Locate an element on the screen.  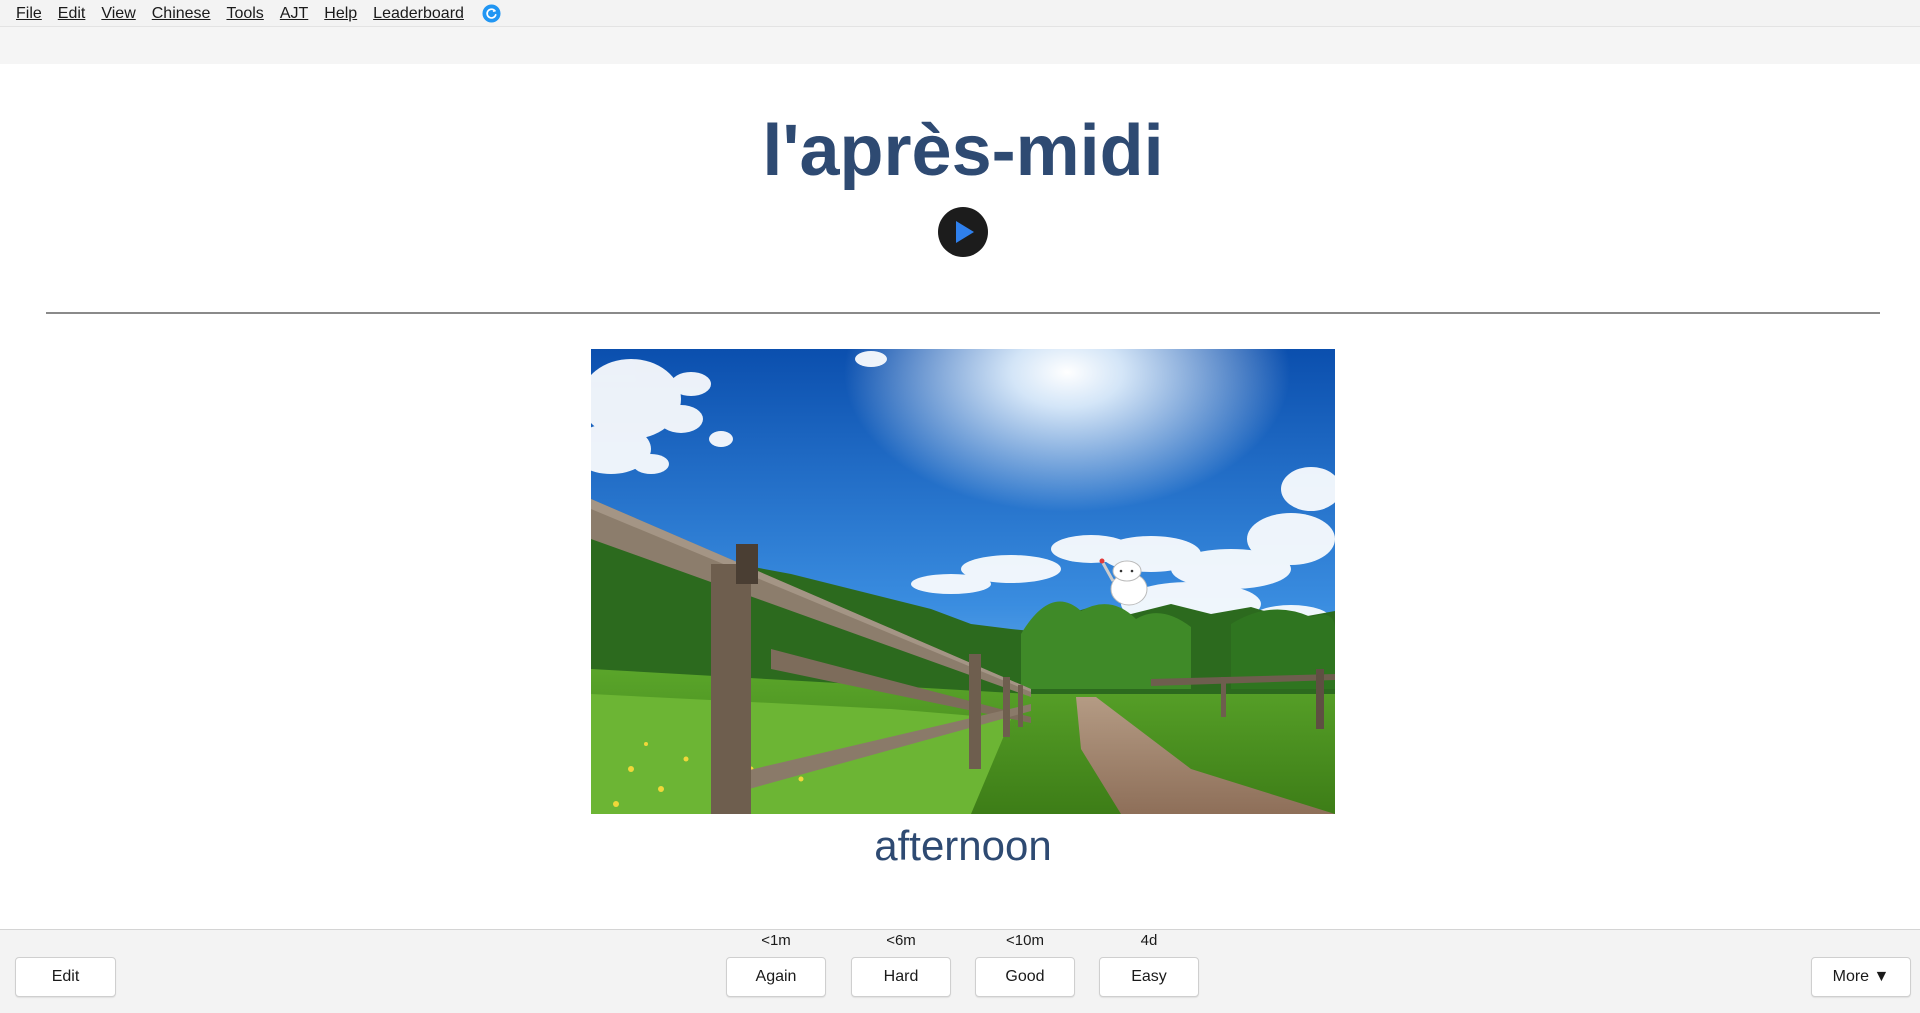
play-icon is located at coordinates (965, 232).